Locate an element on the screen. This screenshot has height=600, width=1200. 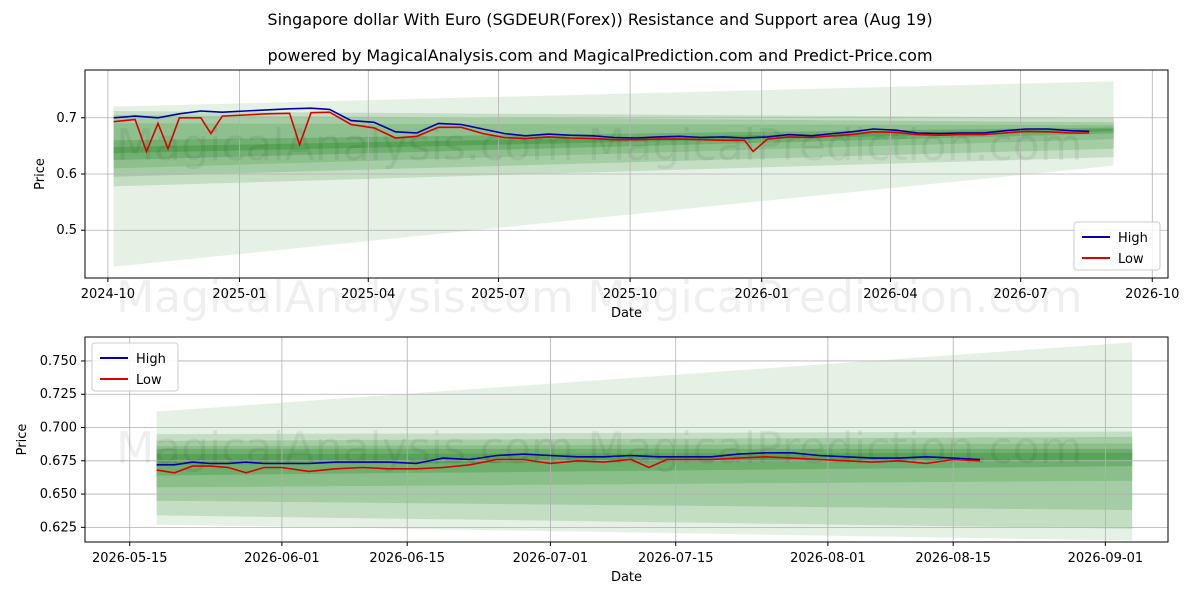
x-tick-label: 2026-04 is located at coordinates (890, 294).